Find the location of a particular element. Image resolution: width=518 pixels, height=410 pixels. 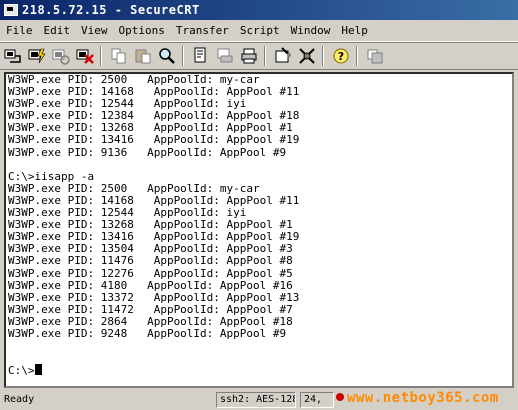

global-options-icon is located at coordinates (307, 56).